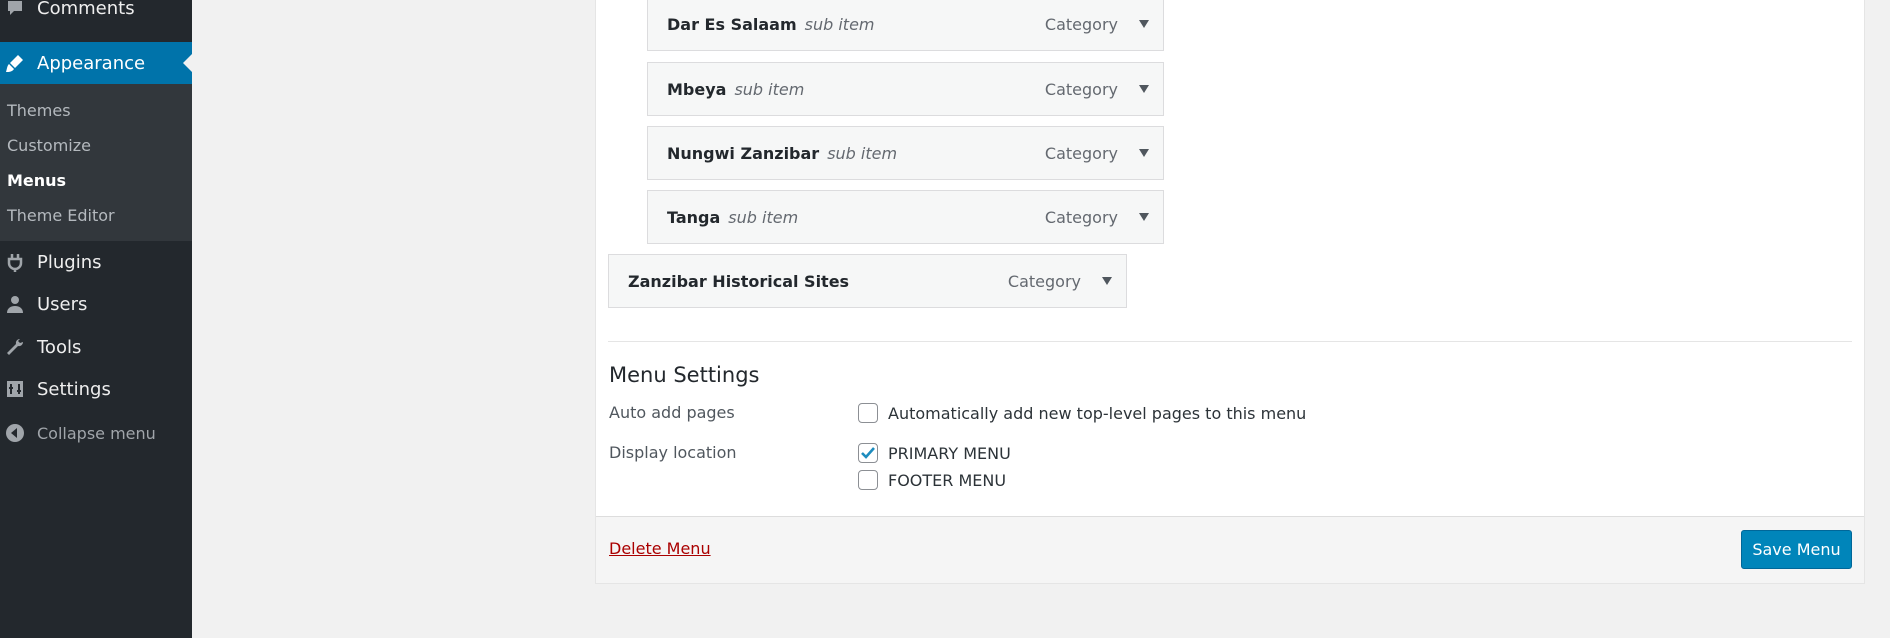 The image size is (1890, 638). I want to click on submenu-themes: Themes, so click(39, 110).